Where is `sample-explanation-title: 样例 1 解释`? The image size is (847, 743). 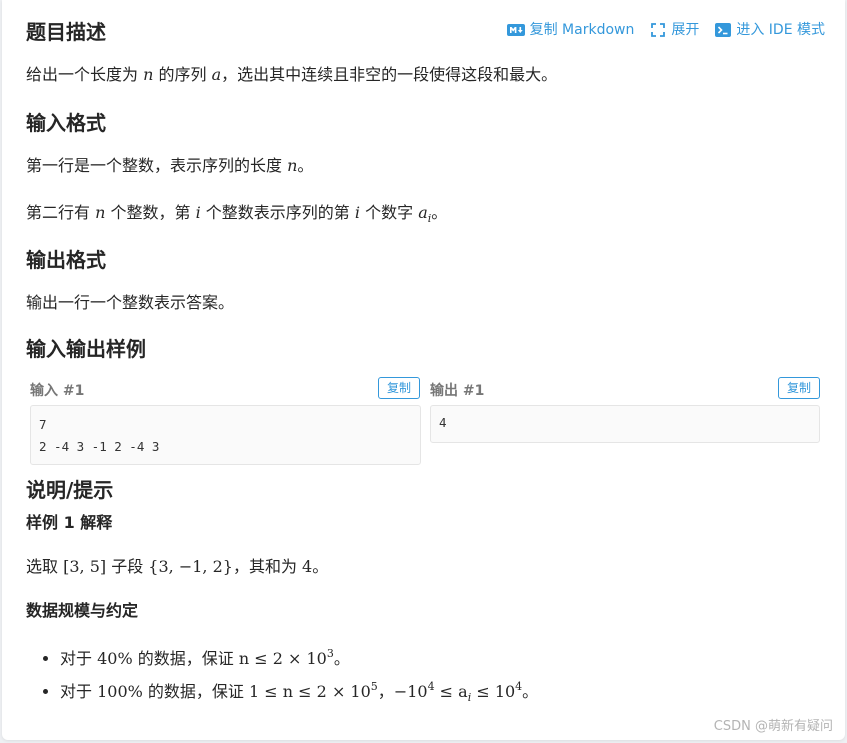 sample-explanation-title: 样例 1 解释 is located at coordinates (69, 522).